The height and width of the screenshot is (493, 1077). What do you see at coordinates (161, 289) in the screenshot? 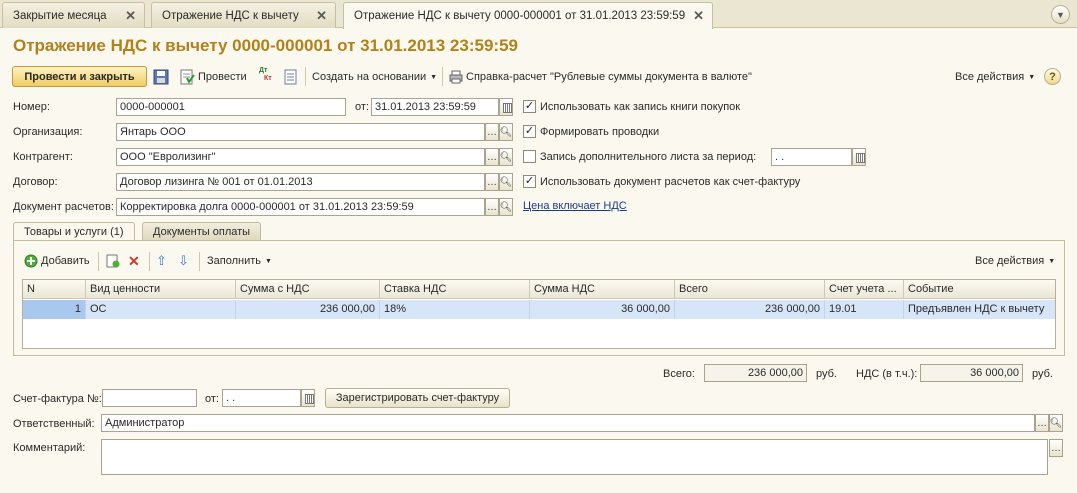
I see `column-header-asset-type: Вид ценности` at bounding box center [161, 289].